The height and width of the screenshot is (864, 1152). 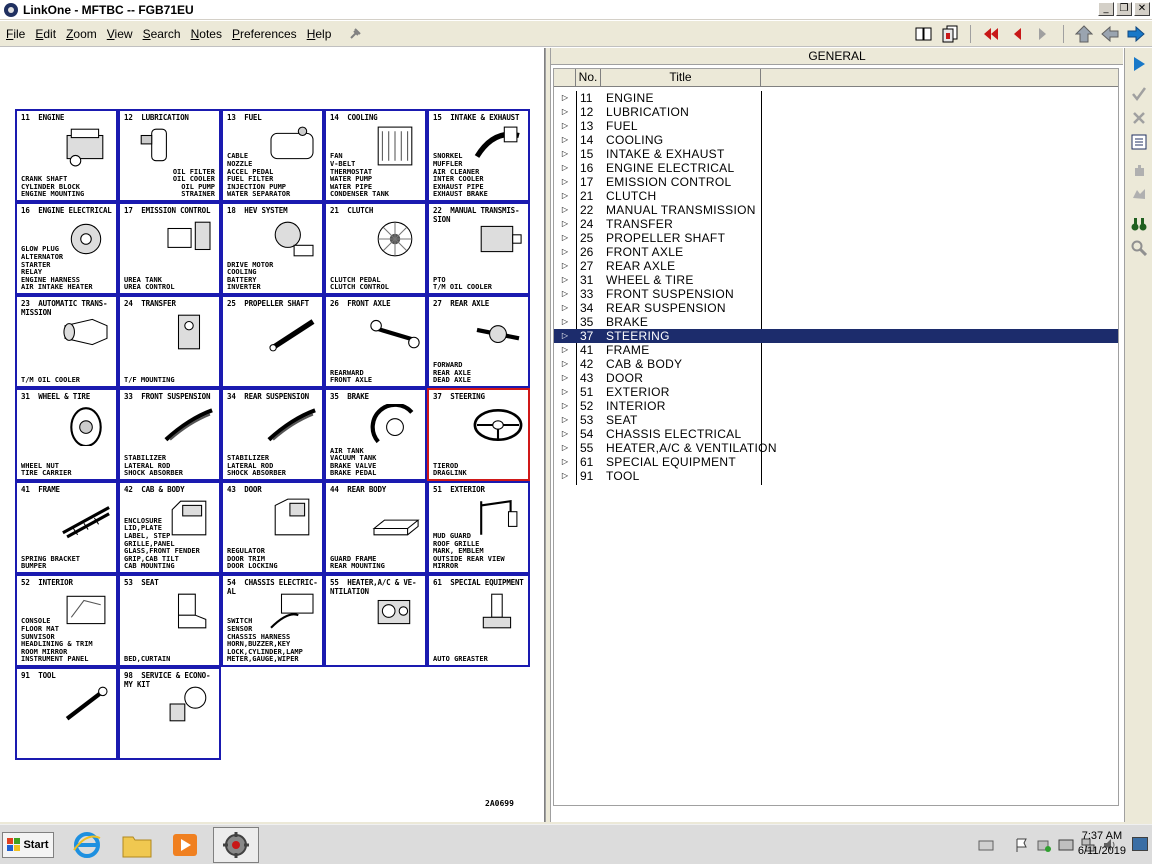 I want to click on section-cell: 55 HEATER,A/C & VE- NTILATION, so click(x=375, y=620).